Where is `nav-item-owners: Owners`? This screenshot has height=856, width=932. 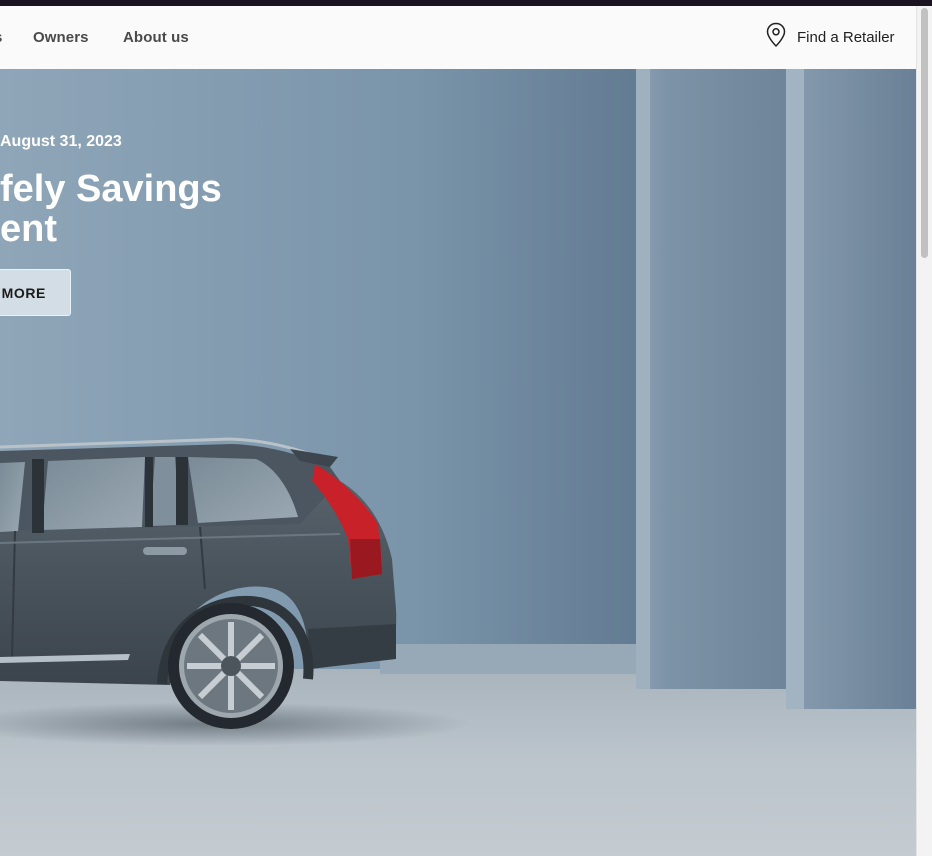 nav-item-owners: Owners is located at coordinates (61, 37).